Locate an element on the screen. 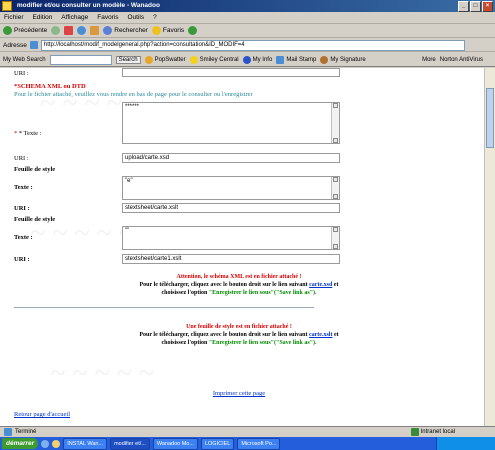  more-link: More is located at coordinates (429, 60).